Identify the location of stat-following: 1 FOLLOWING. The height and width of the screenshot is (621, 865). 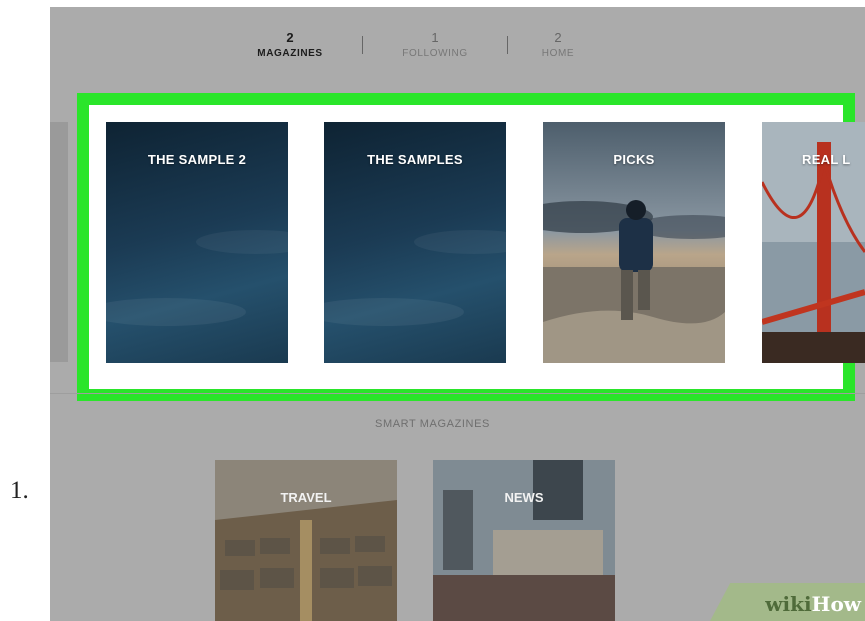
(435, 46).